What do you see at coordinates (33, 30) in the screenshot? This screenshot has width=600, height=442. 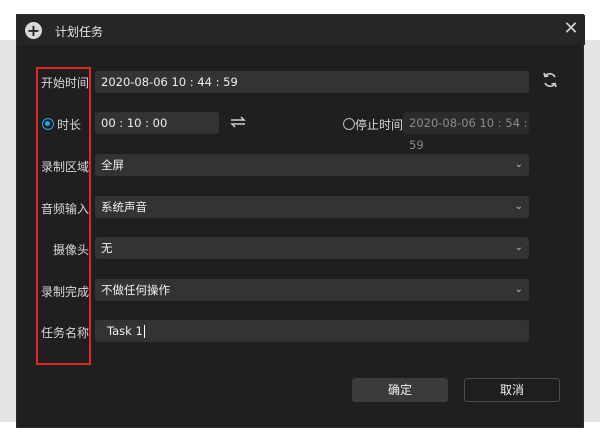 I see `add-icon: +` at bounding box center [33, 30].